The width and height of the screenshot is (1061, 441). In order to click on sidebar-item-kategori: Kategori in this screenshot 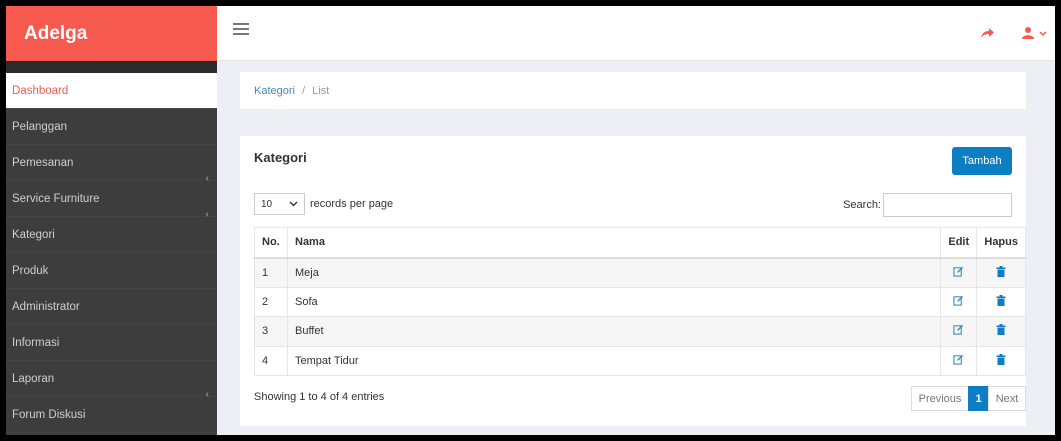, I will do `click(111, 235)`.